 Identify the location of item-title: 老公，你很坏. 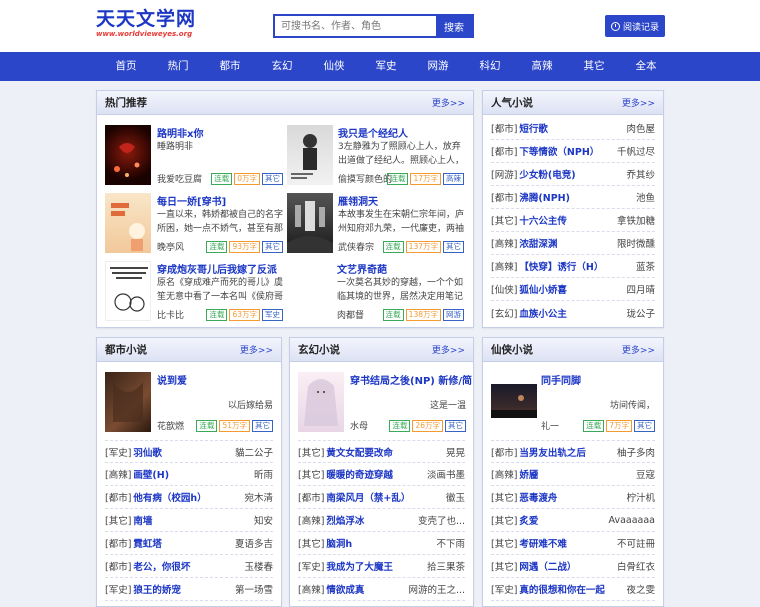
(186, 566).